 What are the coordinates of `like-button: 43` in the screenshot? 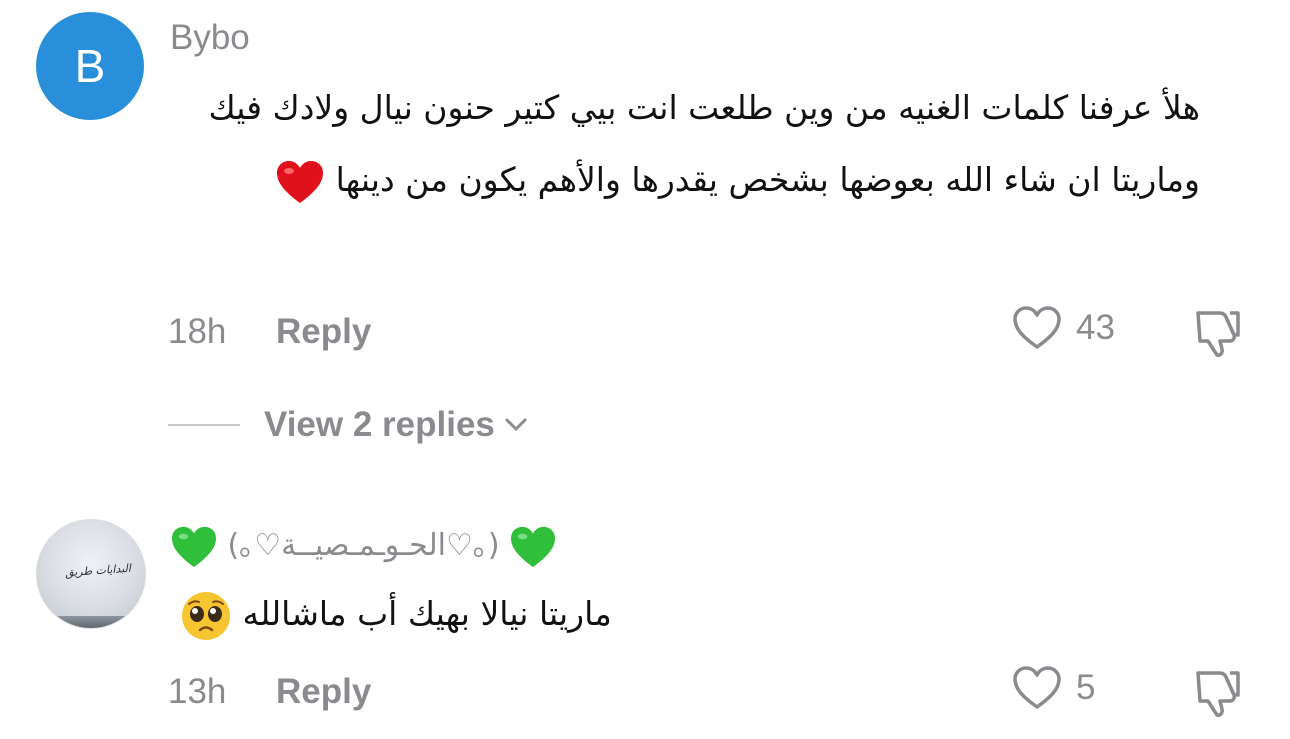 It's located at (1063, 328).